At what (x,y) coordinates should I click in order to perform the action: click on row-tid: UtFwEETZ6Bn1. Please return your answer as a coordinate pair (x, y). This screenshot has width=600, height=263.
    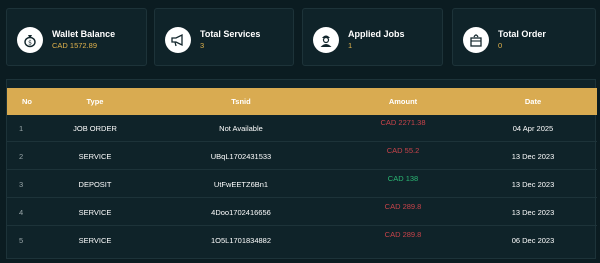
    Looking at the image, I should click on (241, 184).